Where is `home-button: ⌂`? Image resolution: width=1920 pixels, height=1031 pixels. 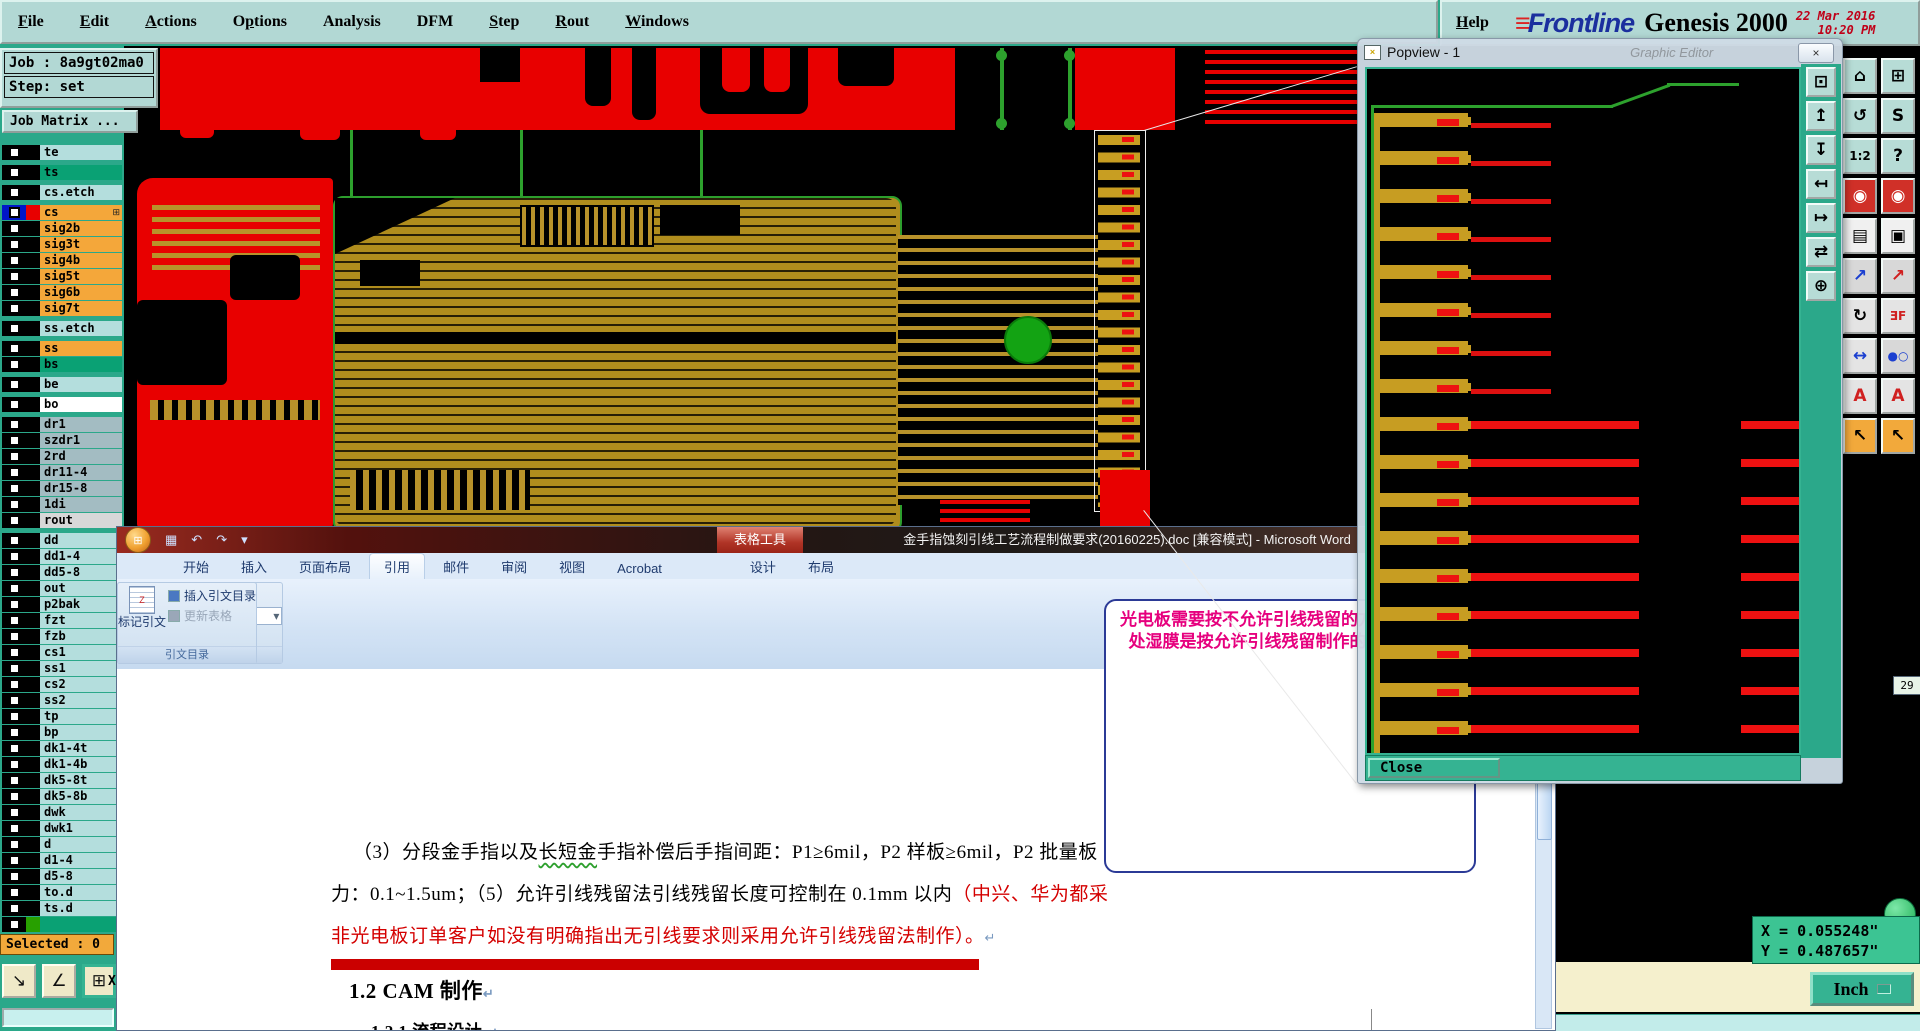
home-button: ⌂ is located at coordinates (1860, 76).